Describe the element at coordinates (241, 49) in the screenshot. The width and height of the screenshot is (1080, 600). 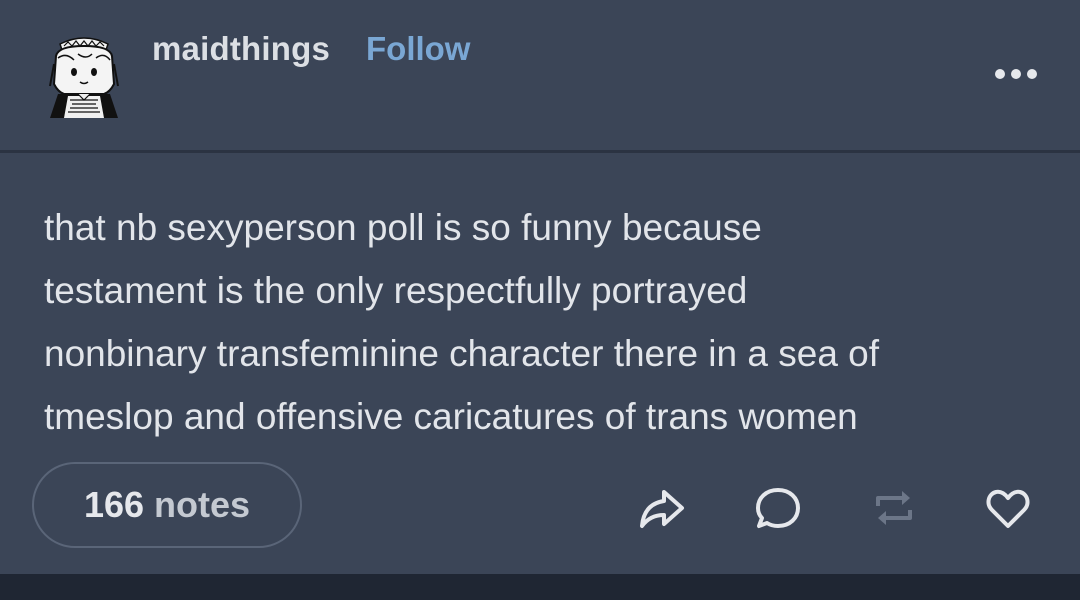
I see `post-author-name: maidthings` at that location.